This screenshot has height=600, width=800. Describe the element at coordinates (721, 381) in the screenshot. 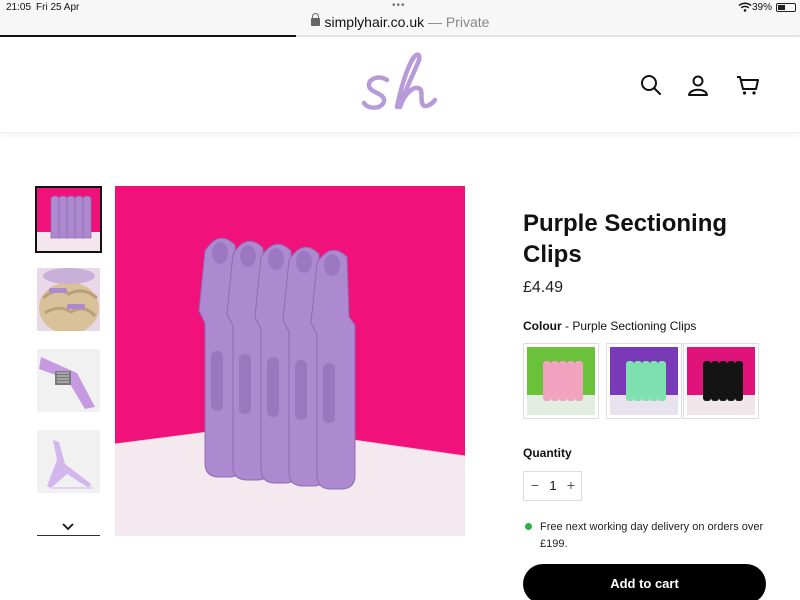

I see `swatch-black-clips` at that location.